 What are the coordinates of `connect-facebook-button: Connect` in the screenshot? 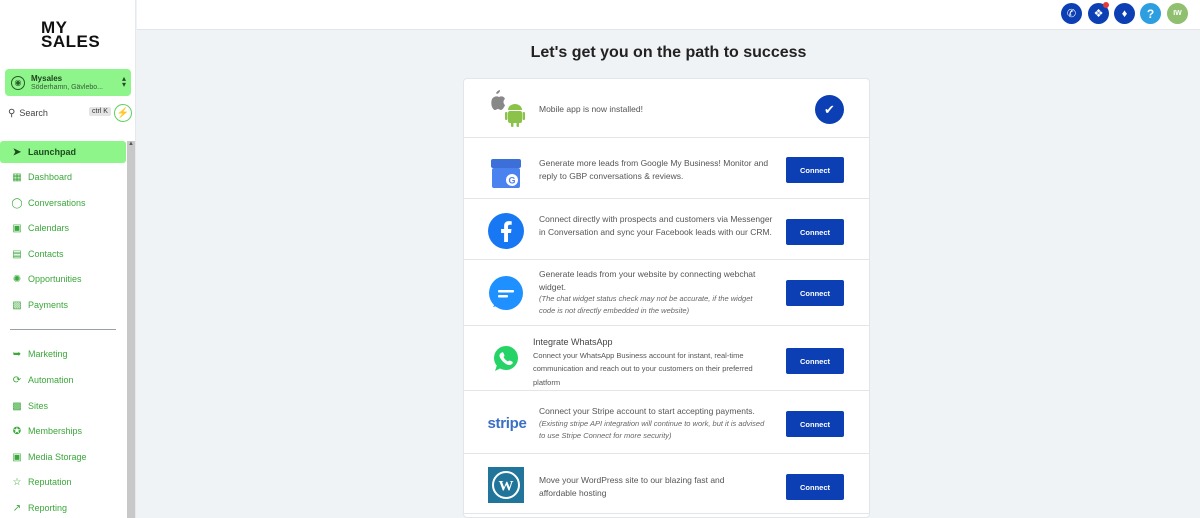 It's located at (815, 232).